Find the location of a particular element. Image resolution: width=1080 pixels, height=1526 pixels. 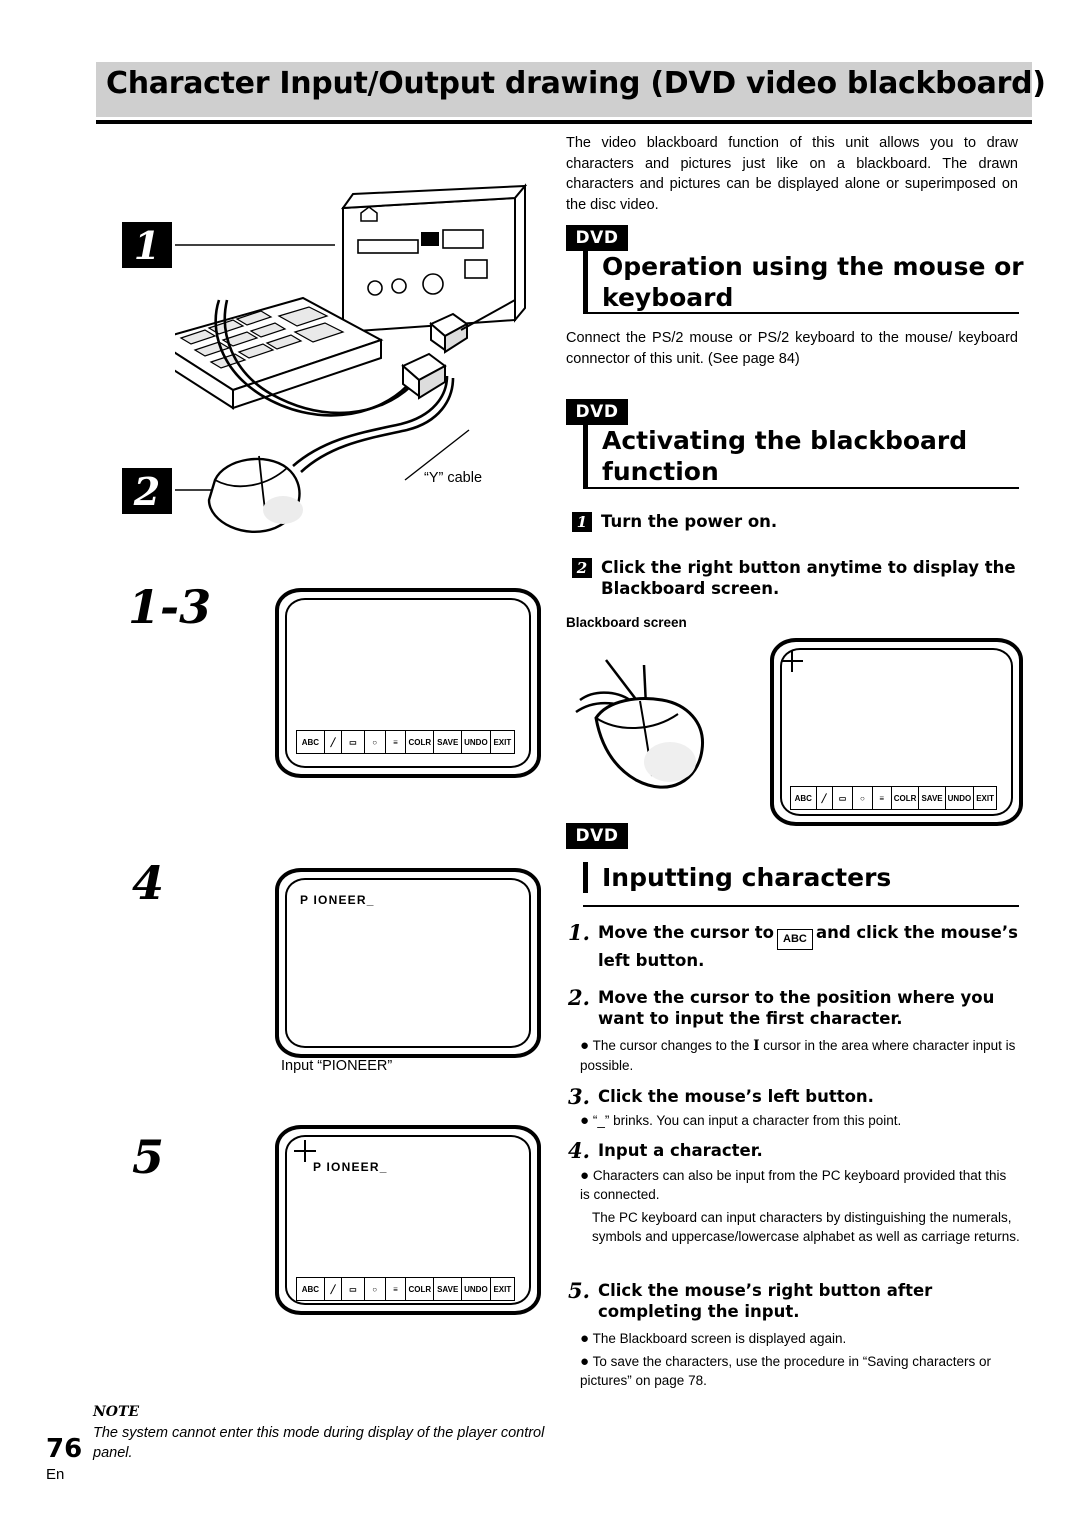

dvd-badge-2: DVD is located at coordinates (597, 412).